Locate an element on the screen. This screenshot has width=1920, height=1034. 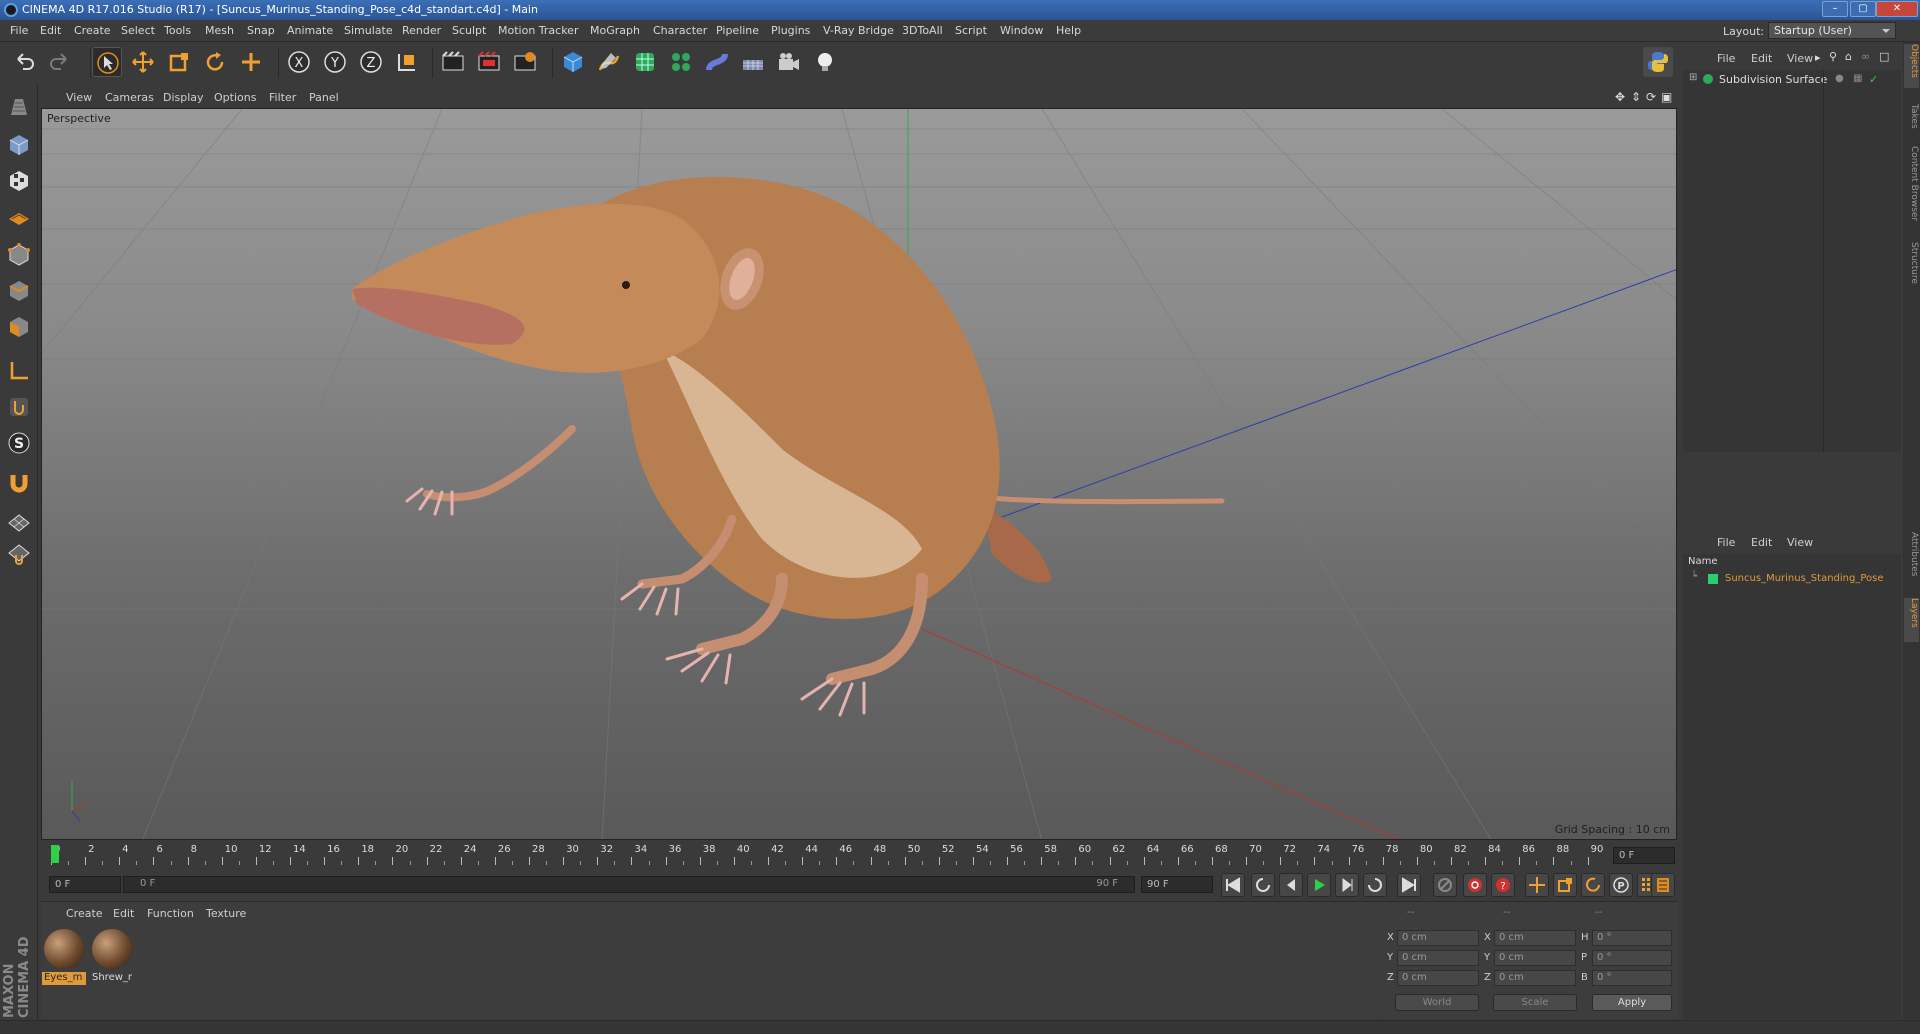
menu-window: Window is located at coordinates (1021, 30).